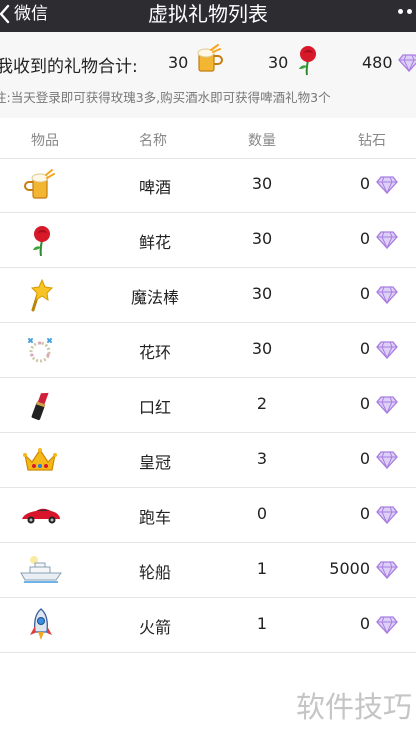 This screenshot has height=740, width=416. Describe the element at coordinates (178, 62) in the screenshot. I see `beer-total: 30` at that location.